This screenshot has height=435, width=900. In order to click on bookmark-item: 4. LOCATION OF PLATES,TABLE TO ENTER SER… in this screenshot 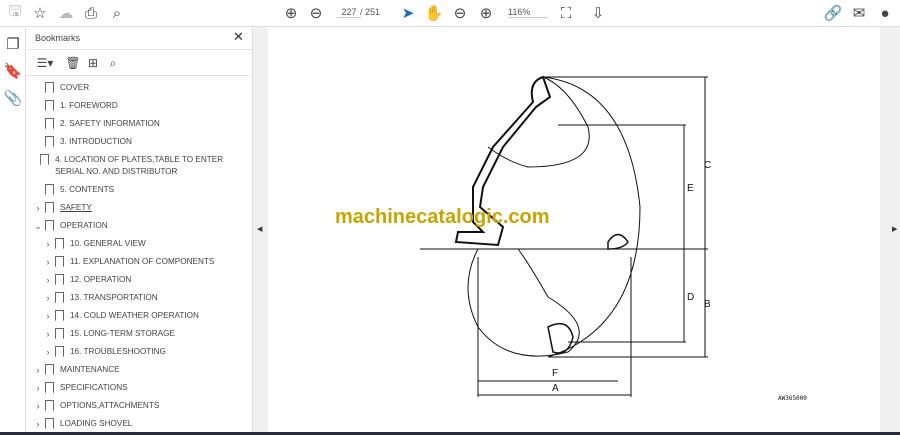, I will do `click(136, 166)`.